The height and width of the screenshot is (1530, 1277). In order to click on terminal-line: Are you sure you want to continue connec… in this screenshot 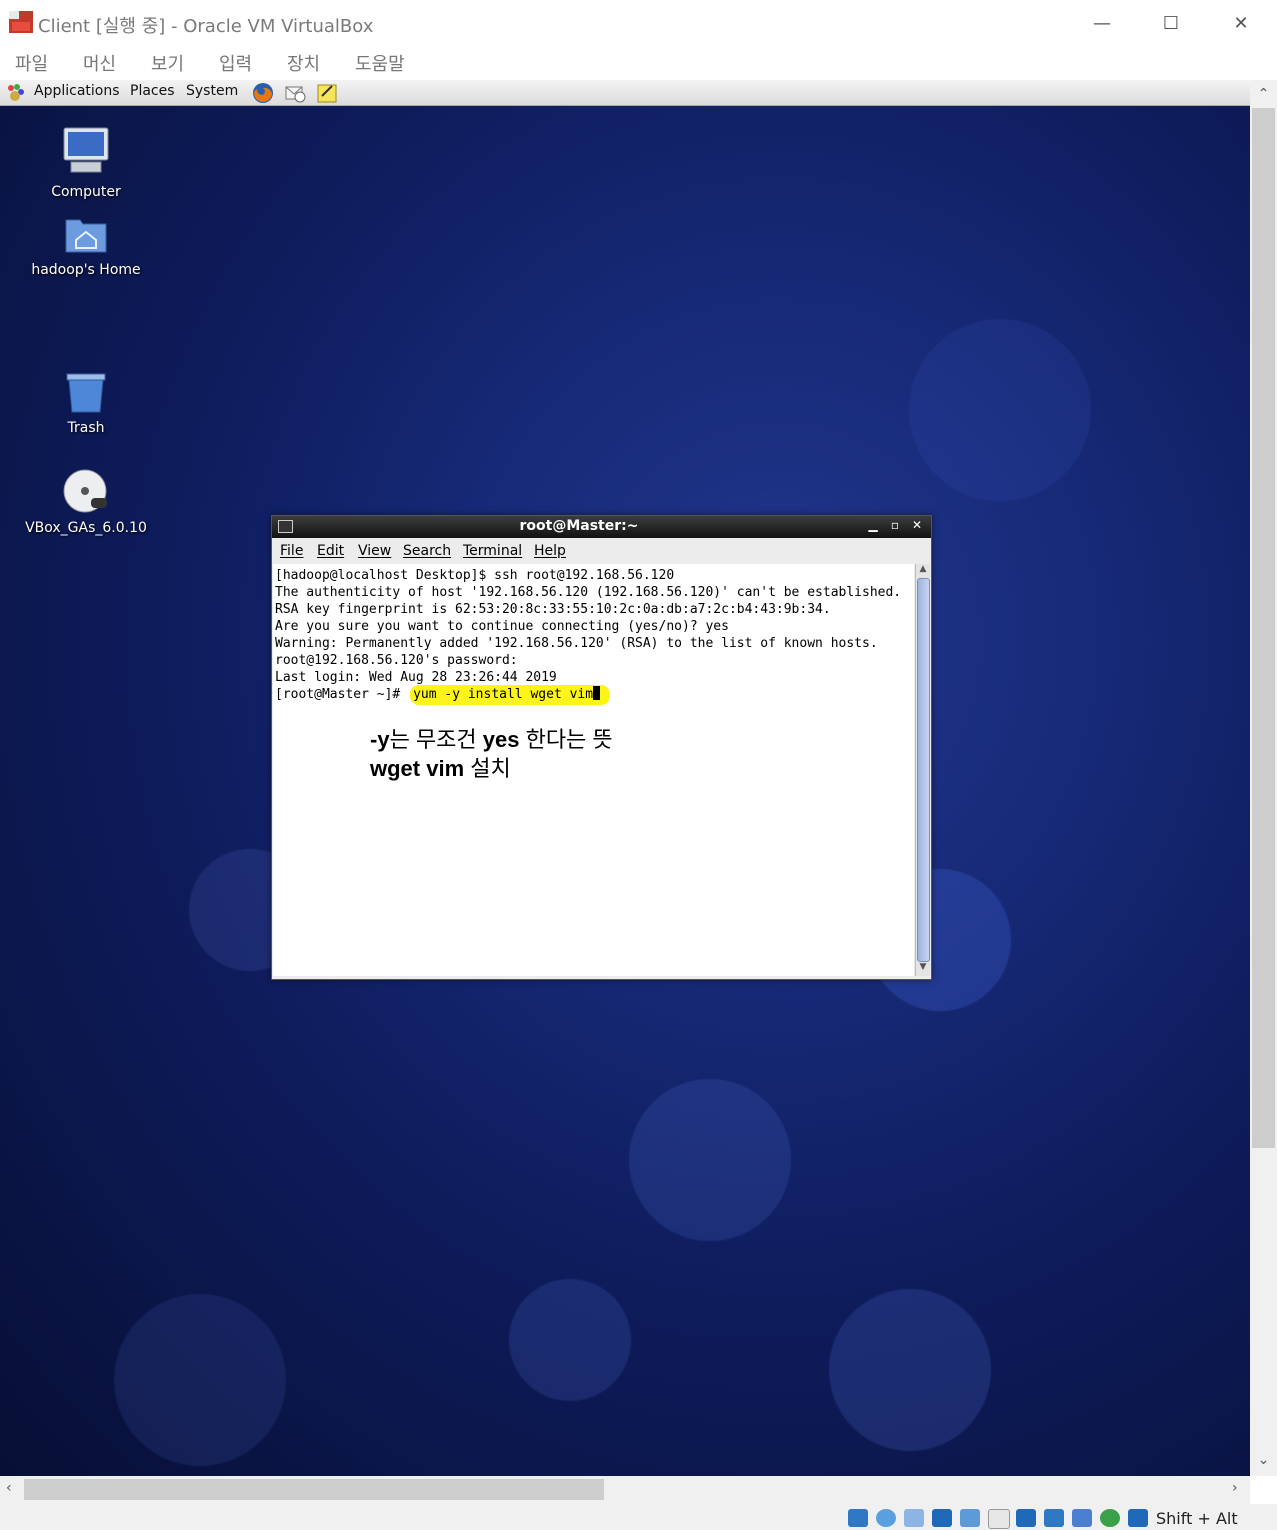, I will do `click(502, 626)`.